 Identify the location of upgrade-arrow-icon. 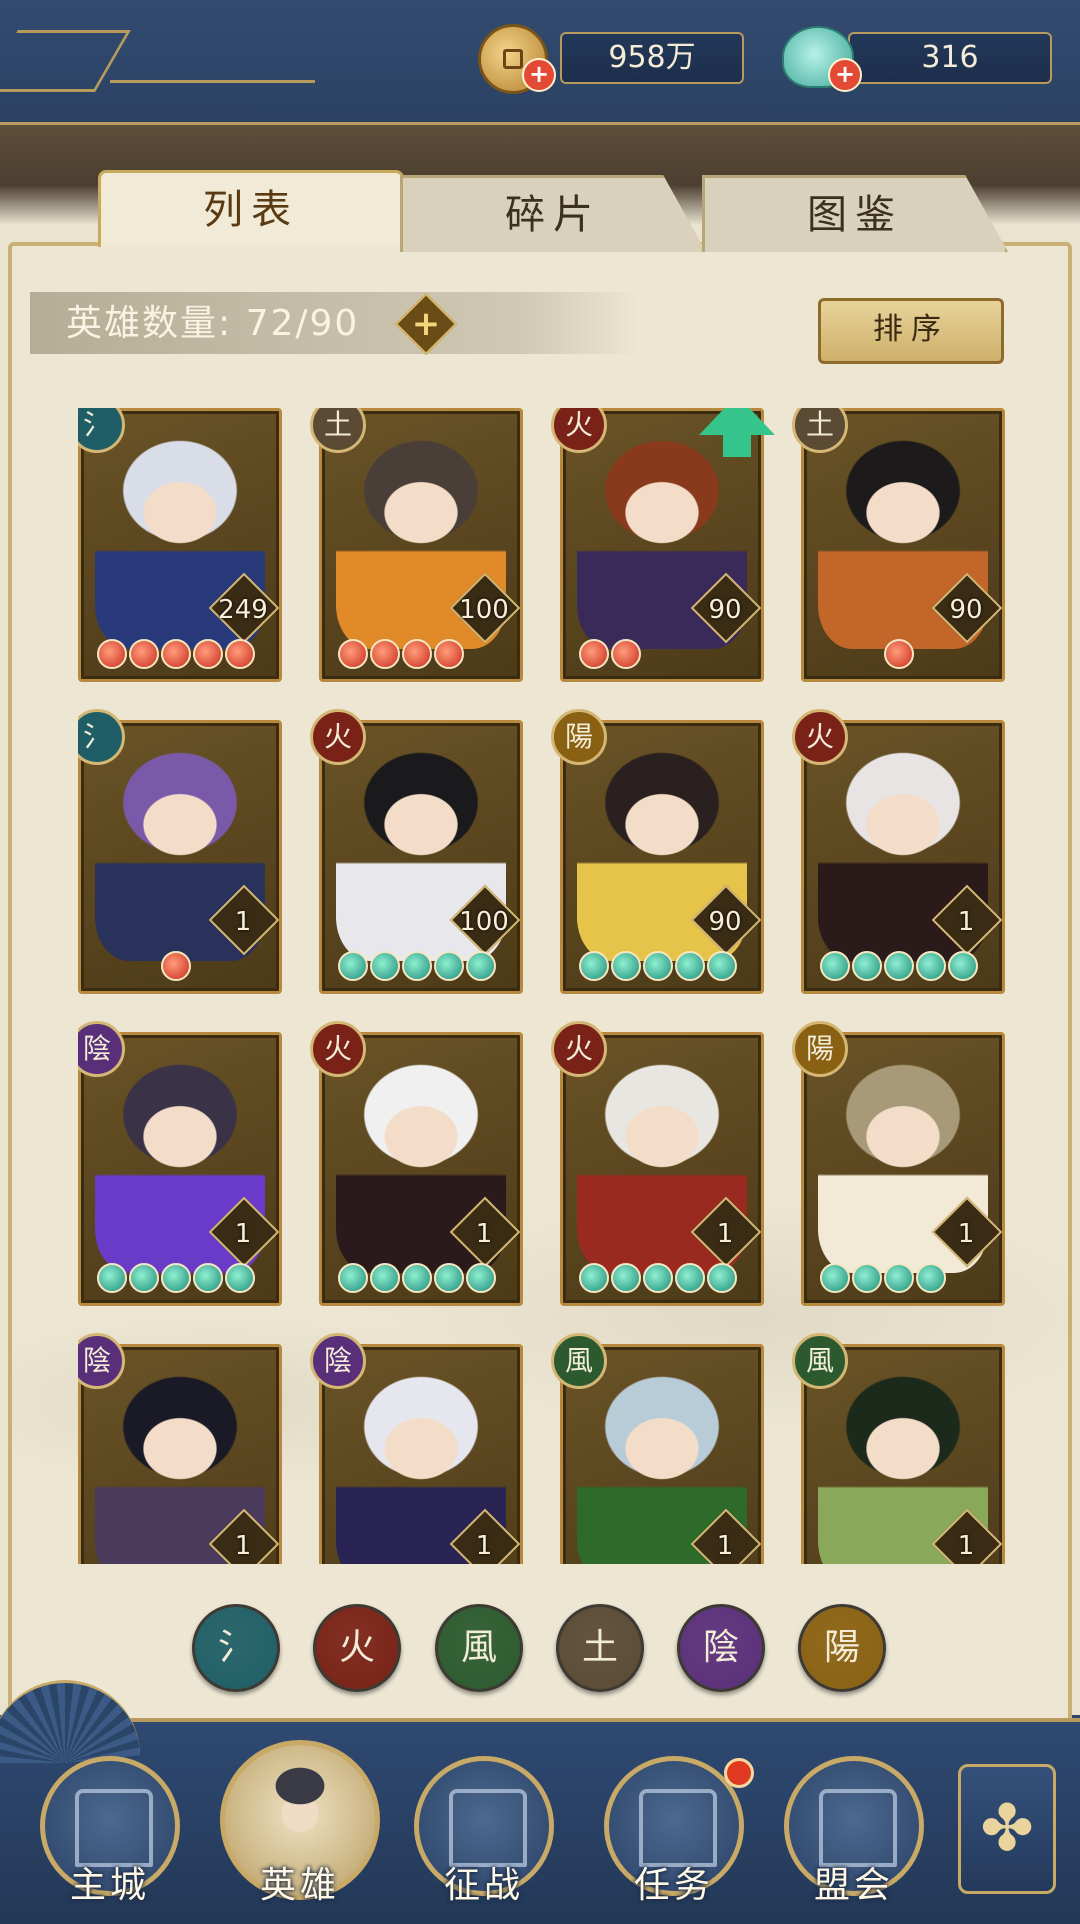
(737, 432).